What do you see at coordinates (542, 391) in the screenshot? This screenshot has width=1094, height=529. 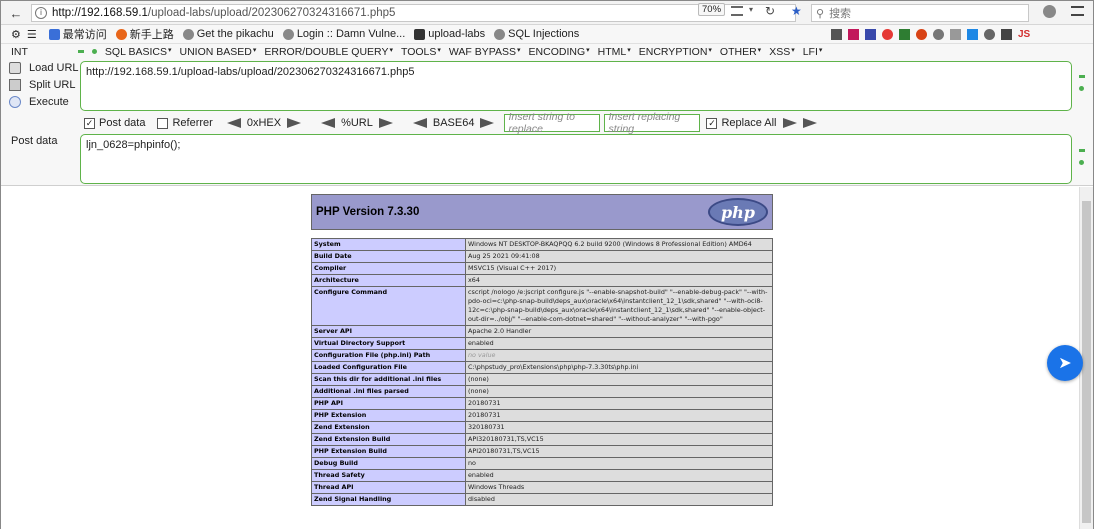 I see `table-row: Additional .ini files parsed (none)` at bounding box center [542, 391].